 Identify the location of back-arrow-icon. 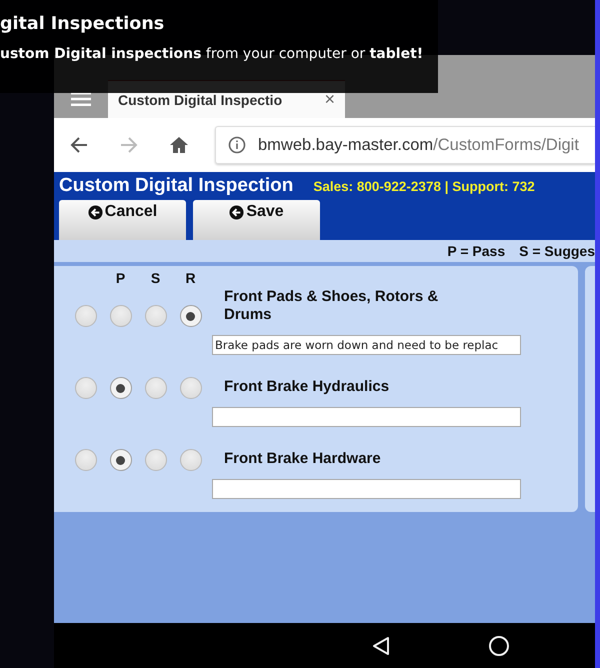
(79, 145).